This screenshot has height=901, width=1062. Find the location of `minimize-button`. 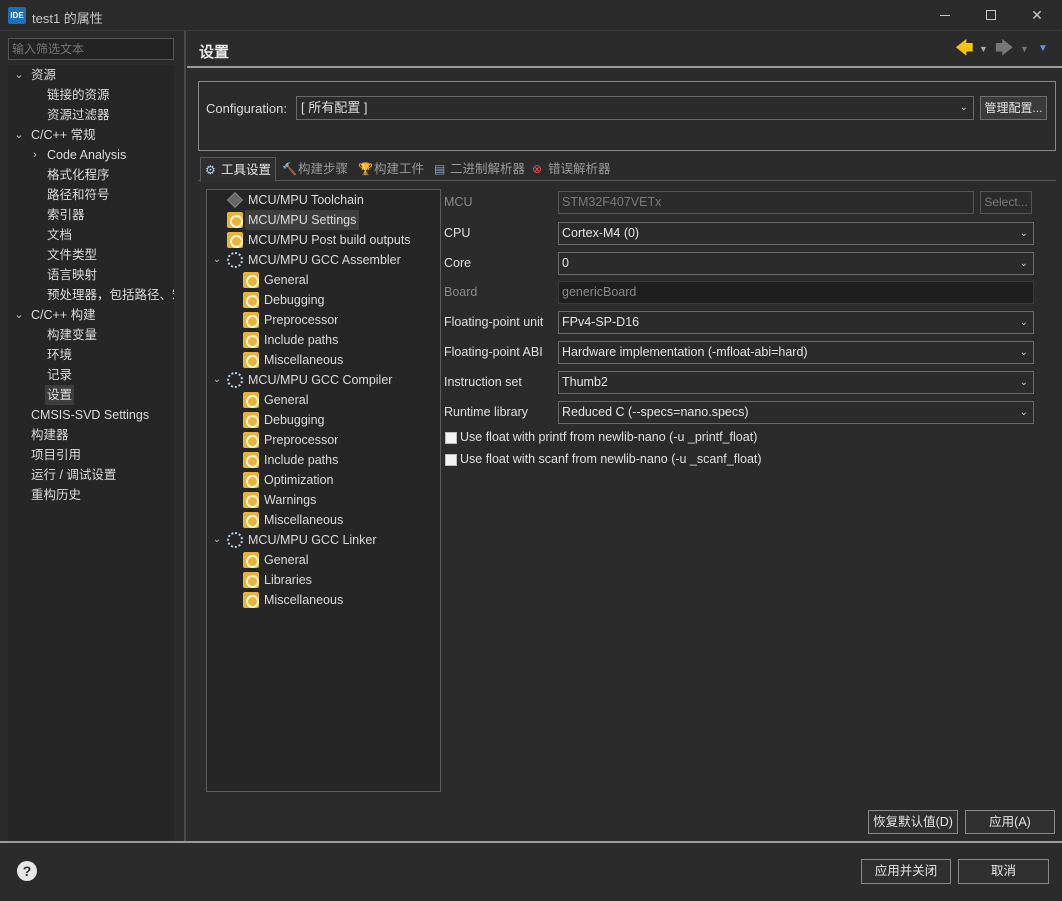

minimize-button is located at coordinates (945, 15).